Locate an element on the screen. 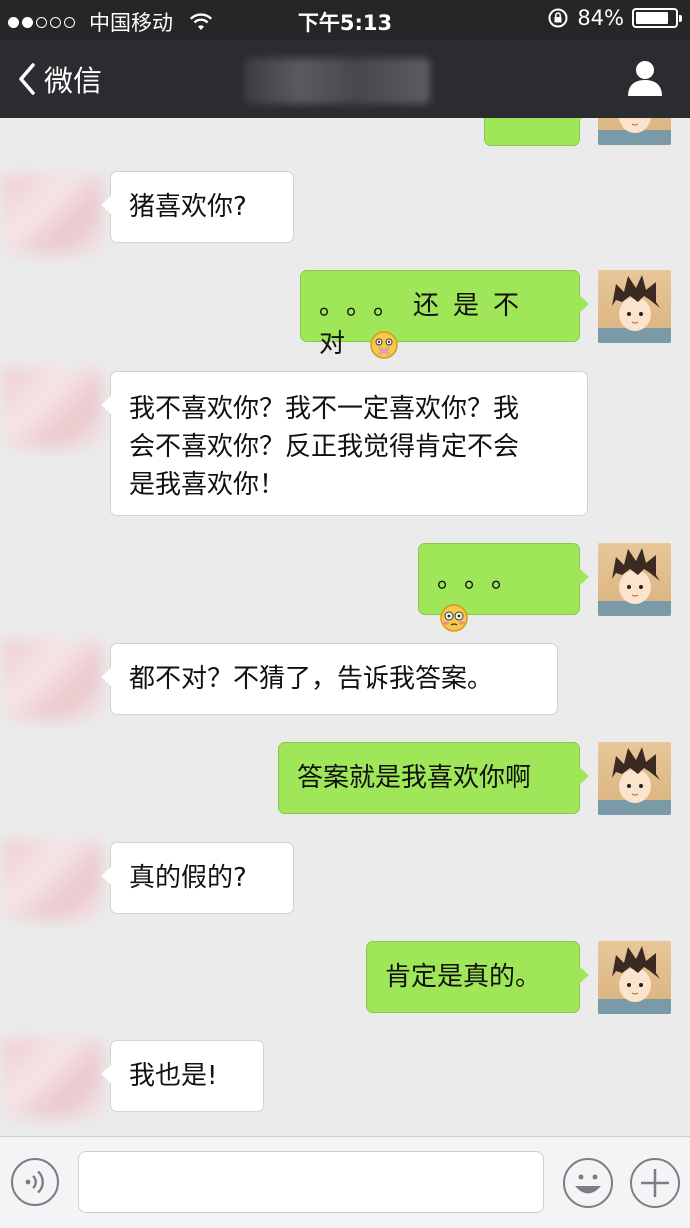 The height and width of the screenshot is (1228, 690). message-text-line: 会不喜欢你？反正我觉得肯定不会 is located at coordinates (324, 447).